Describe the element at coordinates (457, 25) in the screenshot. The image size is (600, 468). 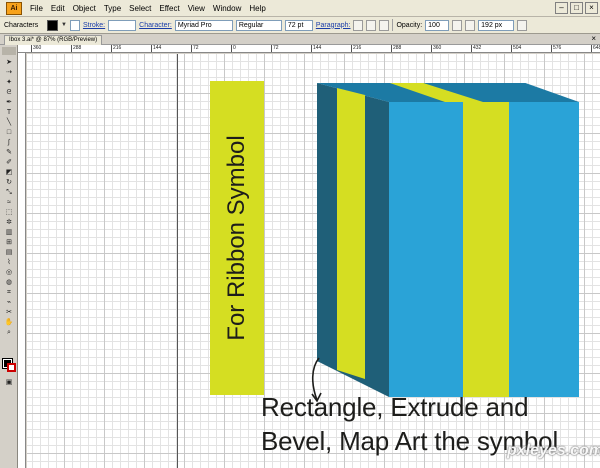
I see `transform-button` at that location.